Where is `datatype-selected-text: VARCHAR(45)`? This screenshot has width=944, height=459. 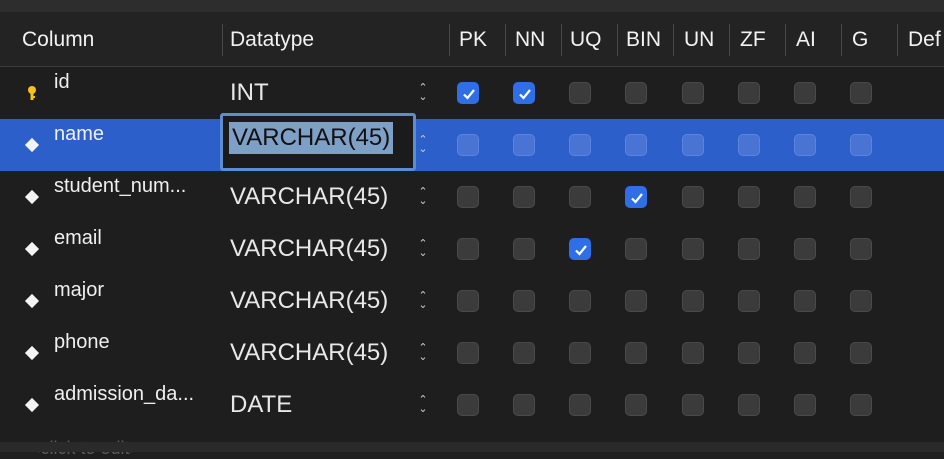 datatype-selected-text: VARCHAR(45) is located at coordinates (311, 138).